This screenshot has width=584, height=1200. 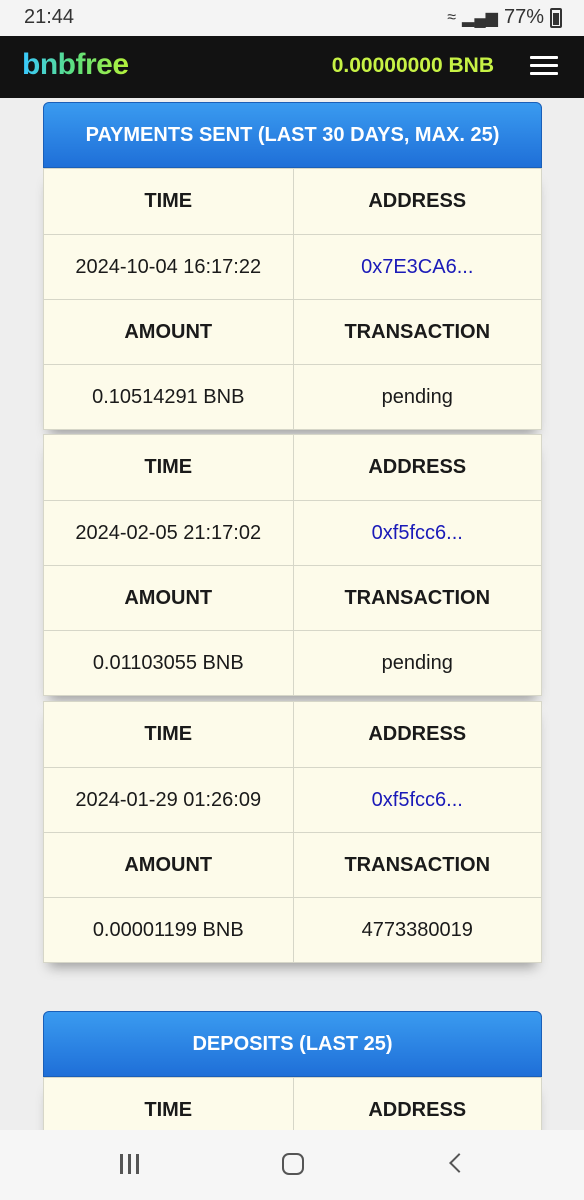 I want to click on system-nav-bar, so click(x=292, y=1165).